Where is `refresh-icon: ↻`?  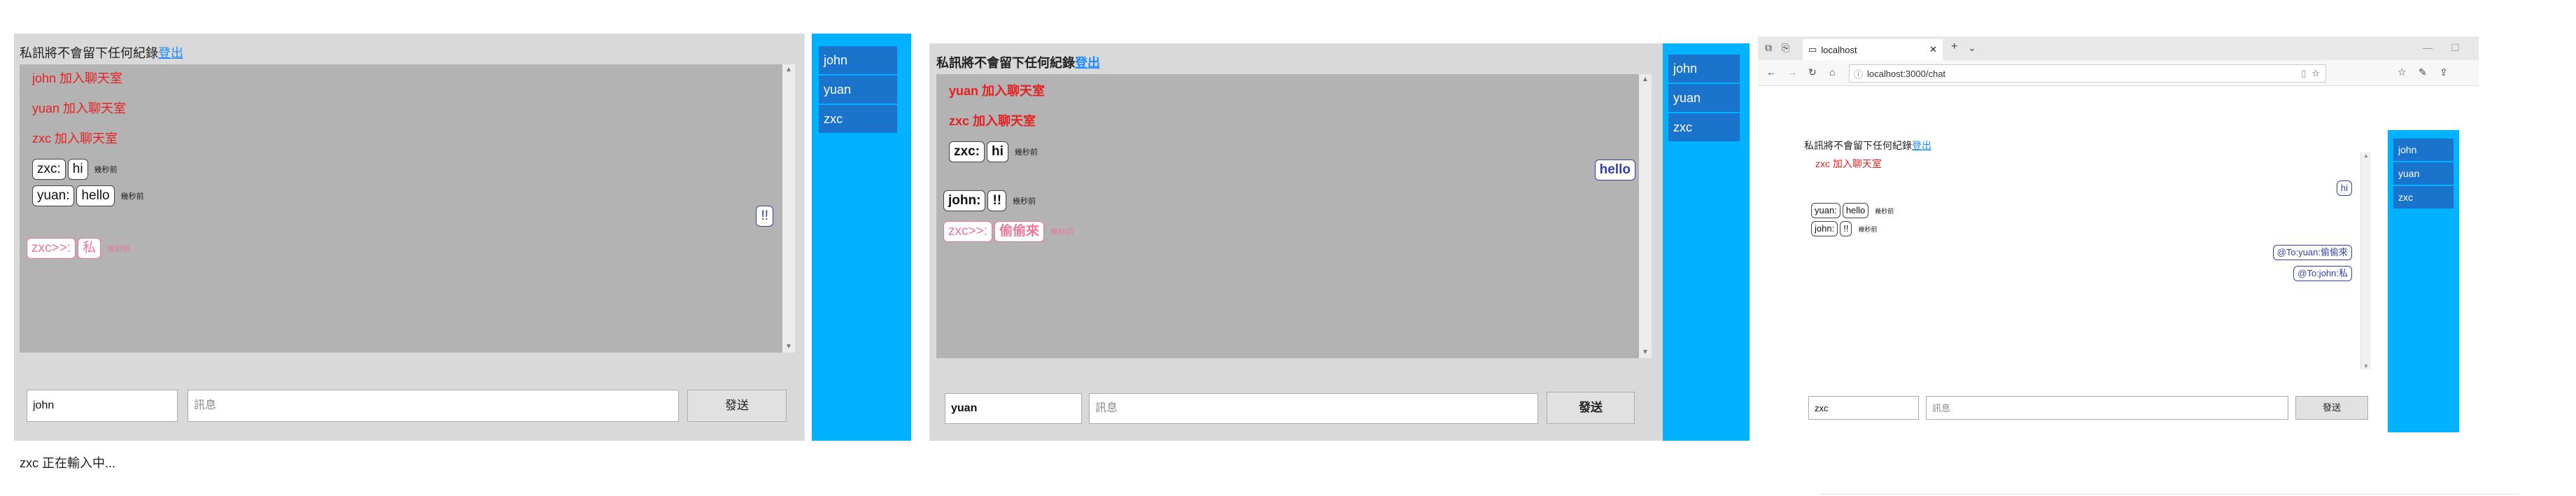
refresh-icon: ↻ is located at coordinates (1812, 72).